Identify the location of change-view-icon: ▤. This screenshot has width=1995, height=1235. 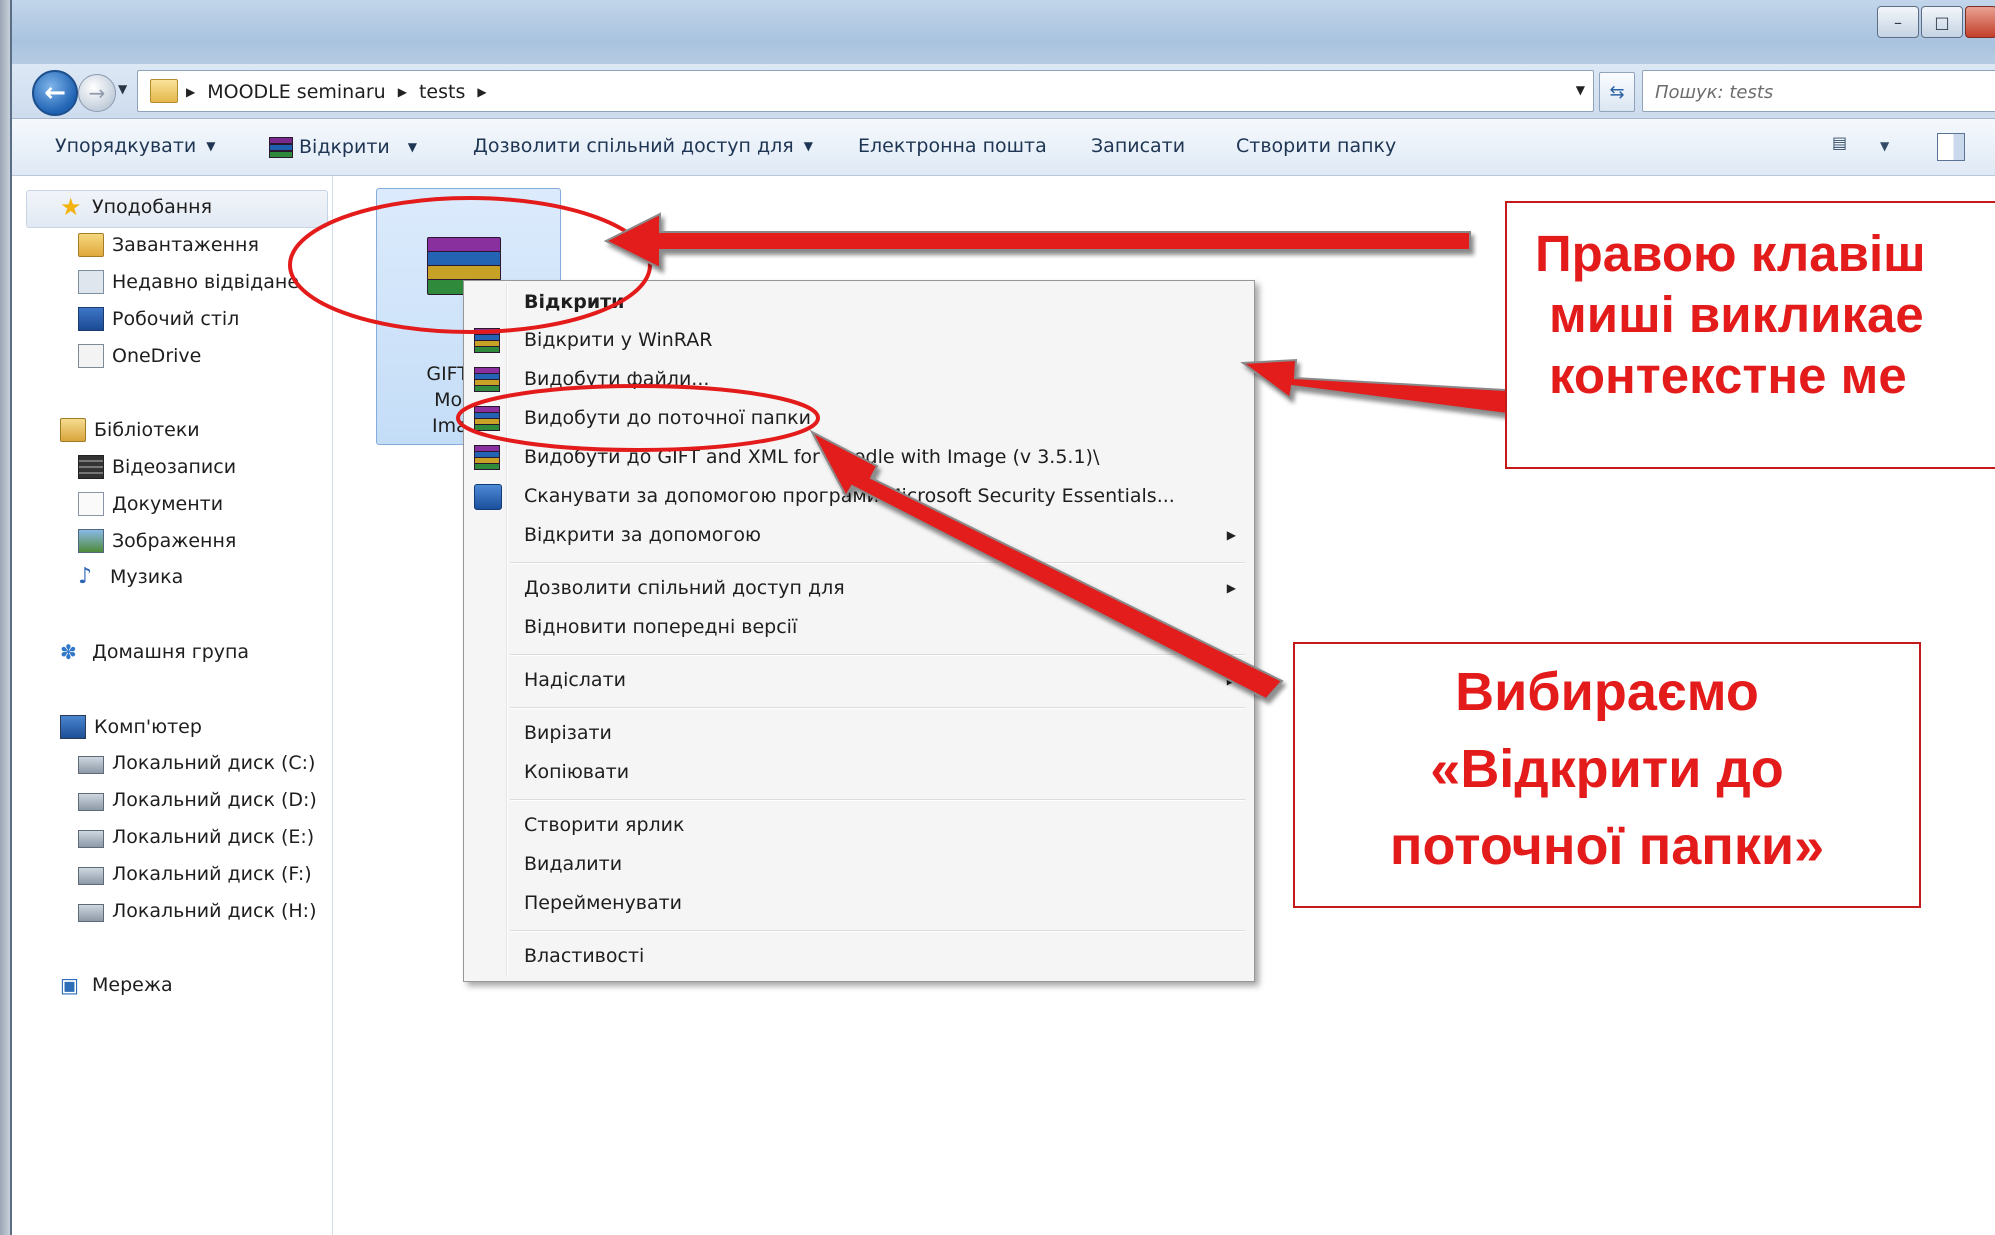
(1839, 142).